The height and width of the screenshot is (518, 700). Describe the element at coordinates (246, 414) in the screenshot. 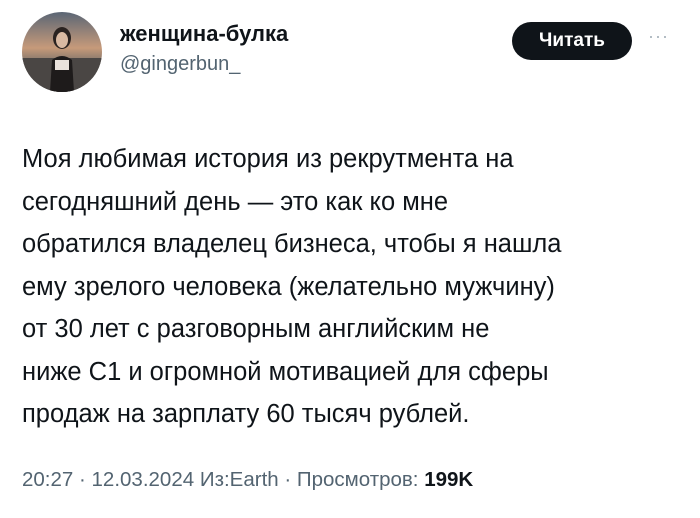

I see `tweet-text-line: продаж на зарплату 60 тысяч рублей.` at that location.